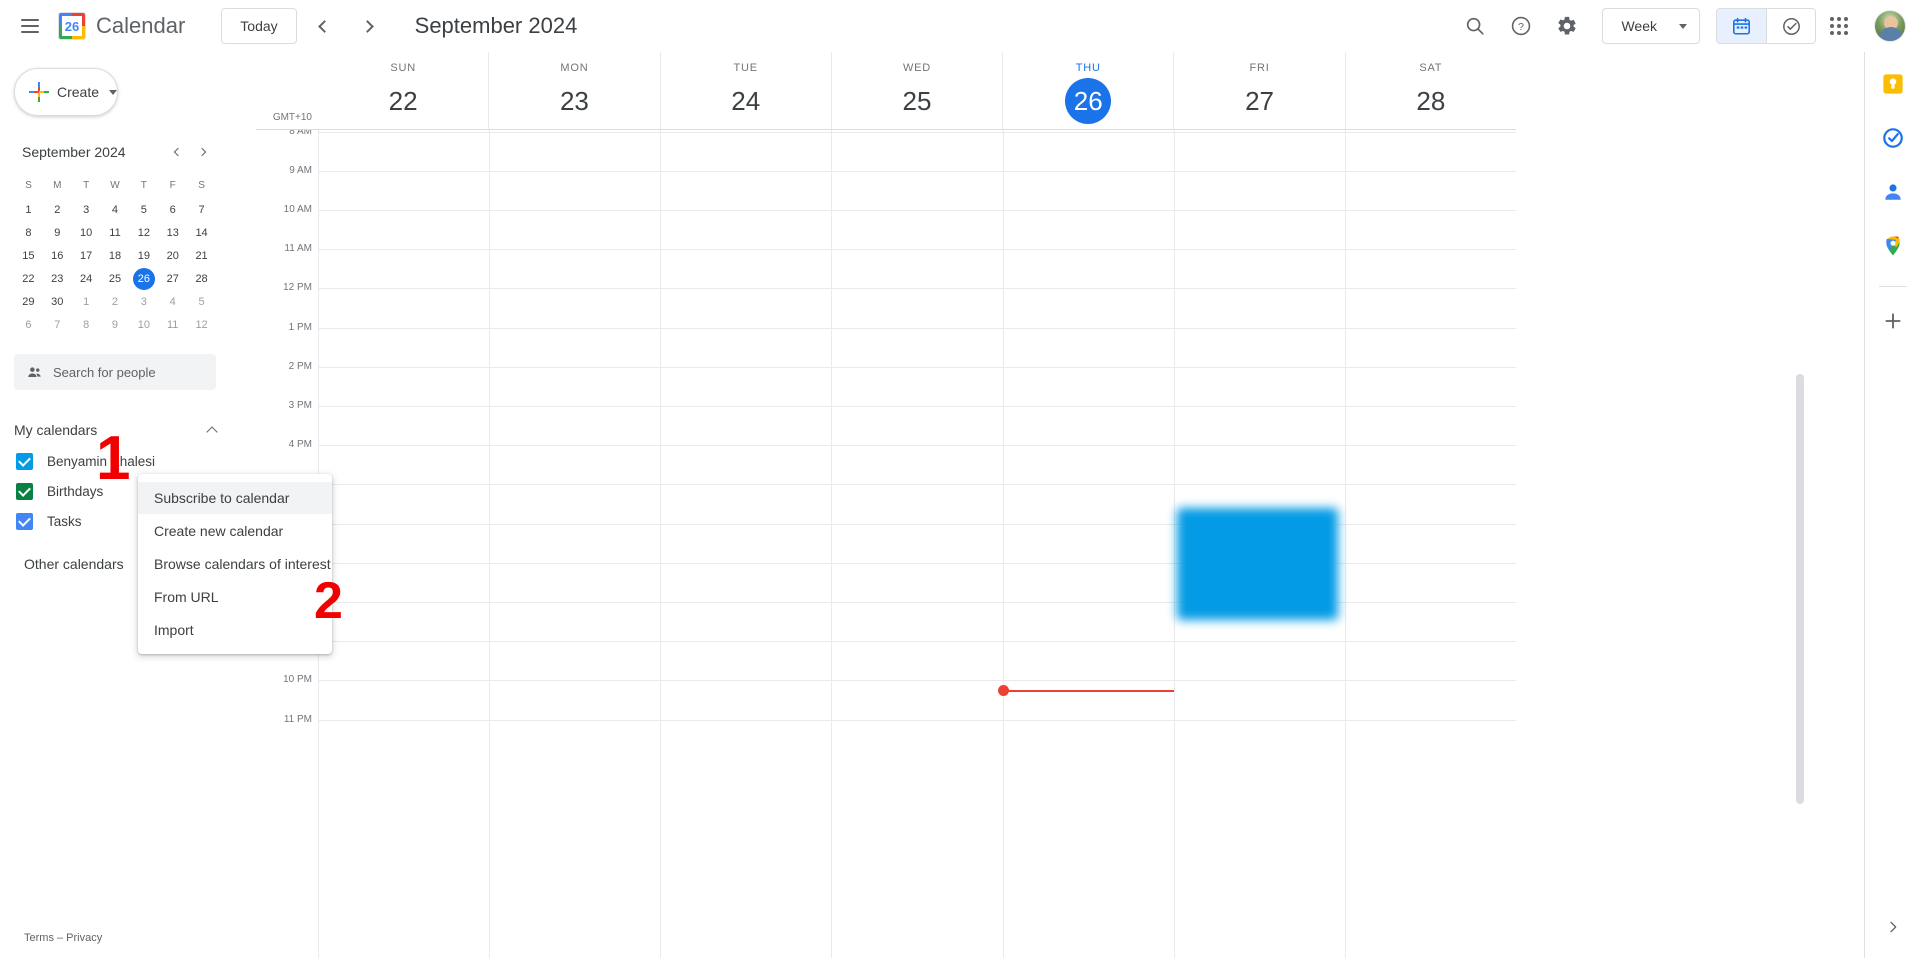 The height and width of the screenshot is (958, 1920). What do you see at coordinates (403, 101) in the screenshot?
I see `day-number-button: 22` at bounding box center [403, 101].